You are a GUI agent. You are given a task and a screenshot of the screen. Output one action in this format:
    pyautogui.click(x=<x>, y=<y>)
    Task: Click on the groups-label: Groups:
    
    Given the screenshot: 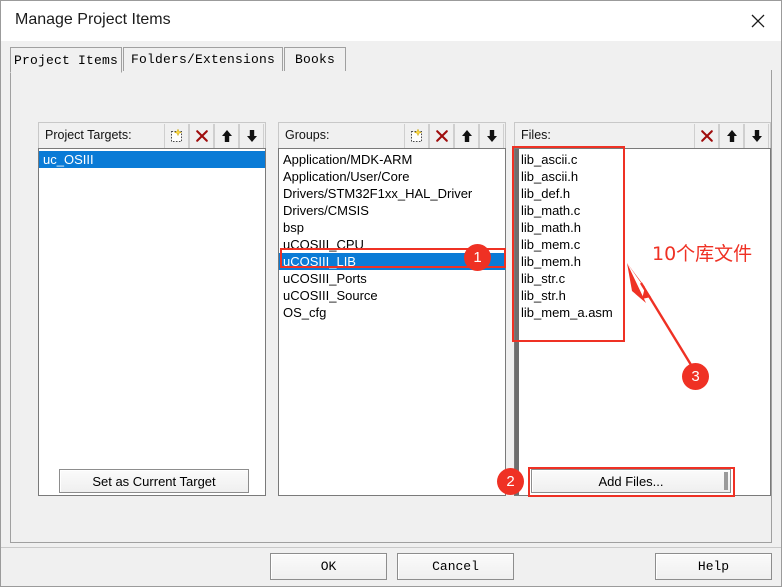 What is the action you would take?
    pyautogui.click(x=307, y=135)
    